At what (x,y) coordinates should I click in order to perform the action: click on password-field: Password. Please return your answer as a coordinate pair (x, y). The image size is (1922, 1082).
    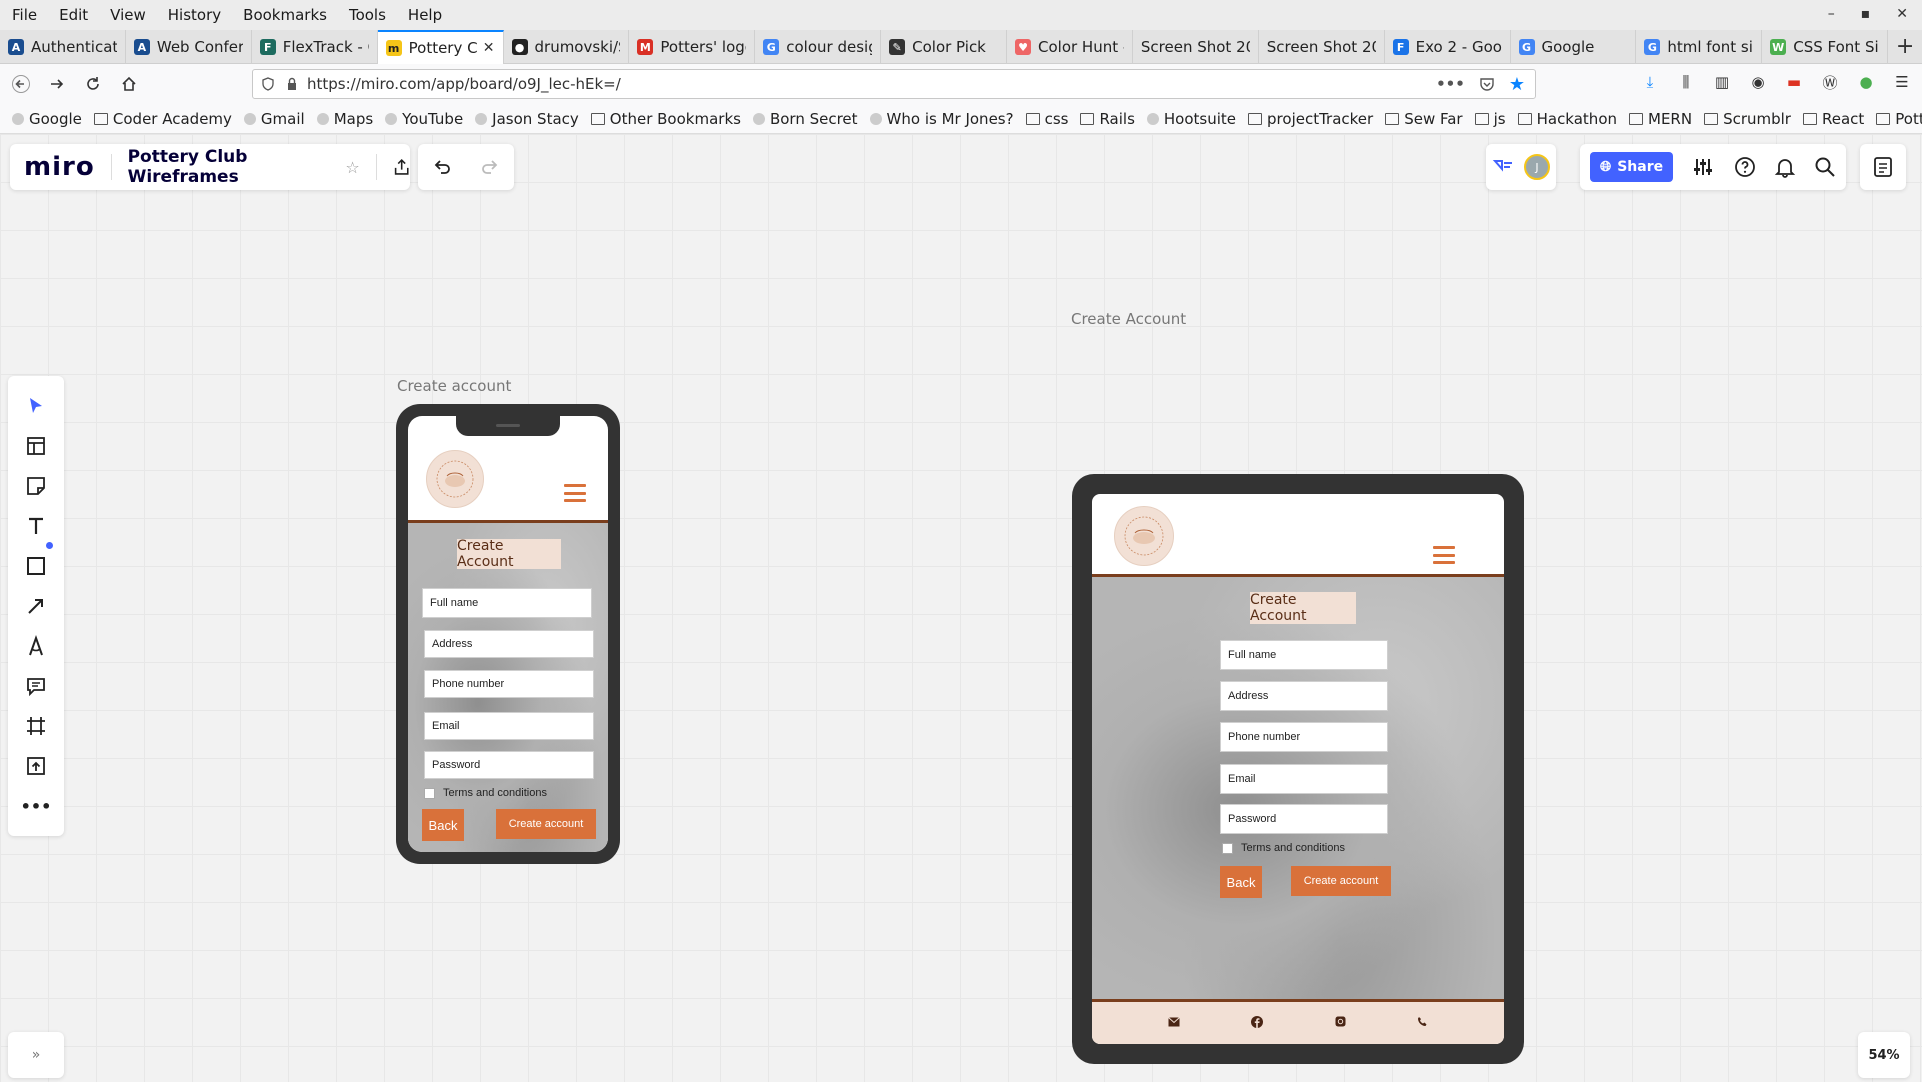
    Looking at the image, I should click on (509, 765).